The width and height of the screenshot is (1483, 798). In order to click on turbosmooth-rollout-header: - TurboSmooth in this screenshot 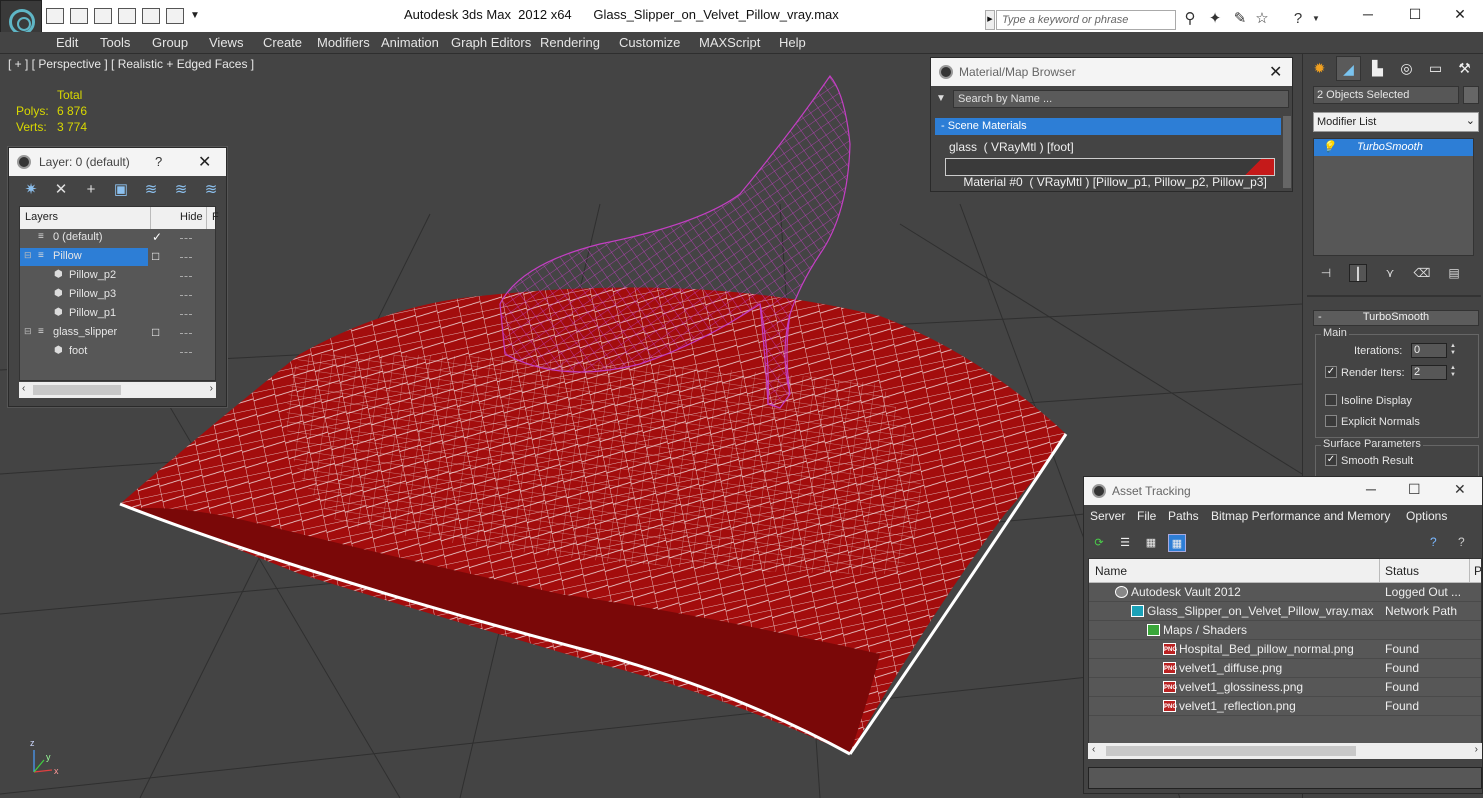, I will do `click(1396, 318)`.